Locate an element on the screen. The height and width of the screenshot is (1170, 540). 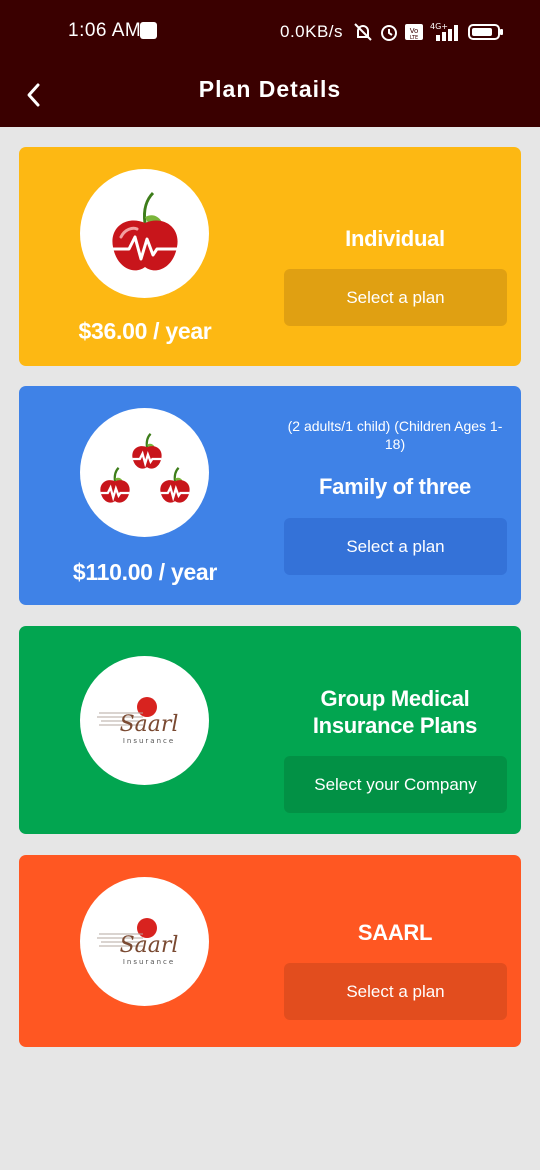
cherry-heartbeat-icon is located at coordinates (144, 230).